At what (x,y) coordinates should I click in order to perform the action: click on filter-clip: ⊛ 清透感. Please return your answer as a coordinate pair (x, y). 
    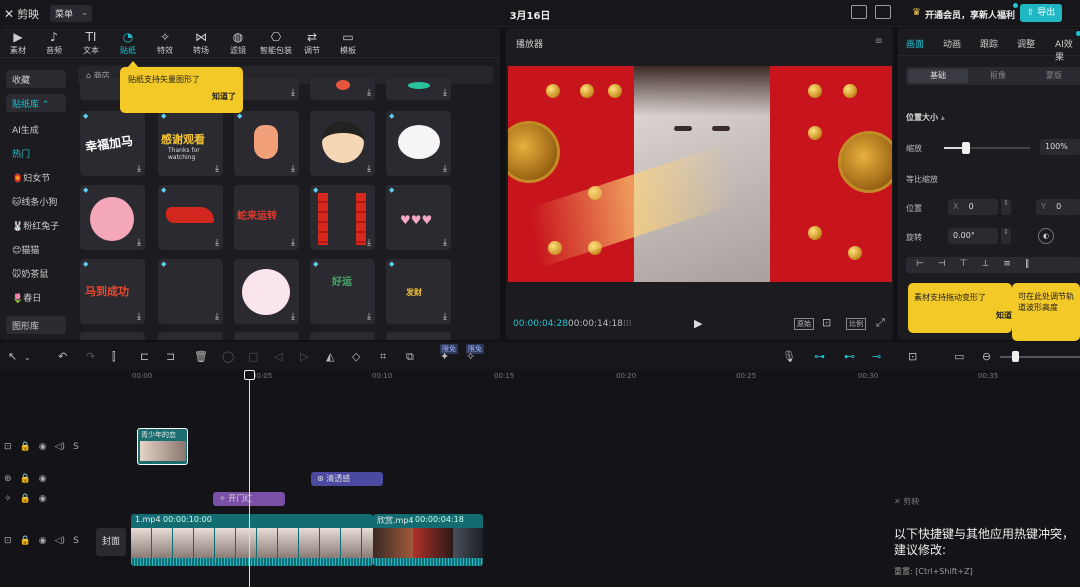
    Looking at the image, I should click on (347, 479).